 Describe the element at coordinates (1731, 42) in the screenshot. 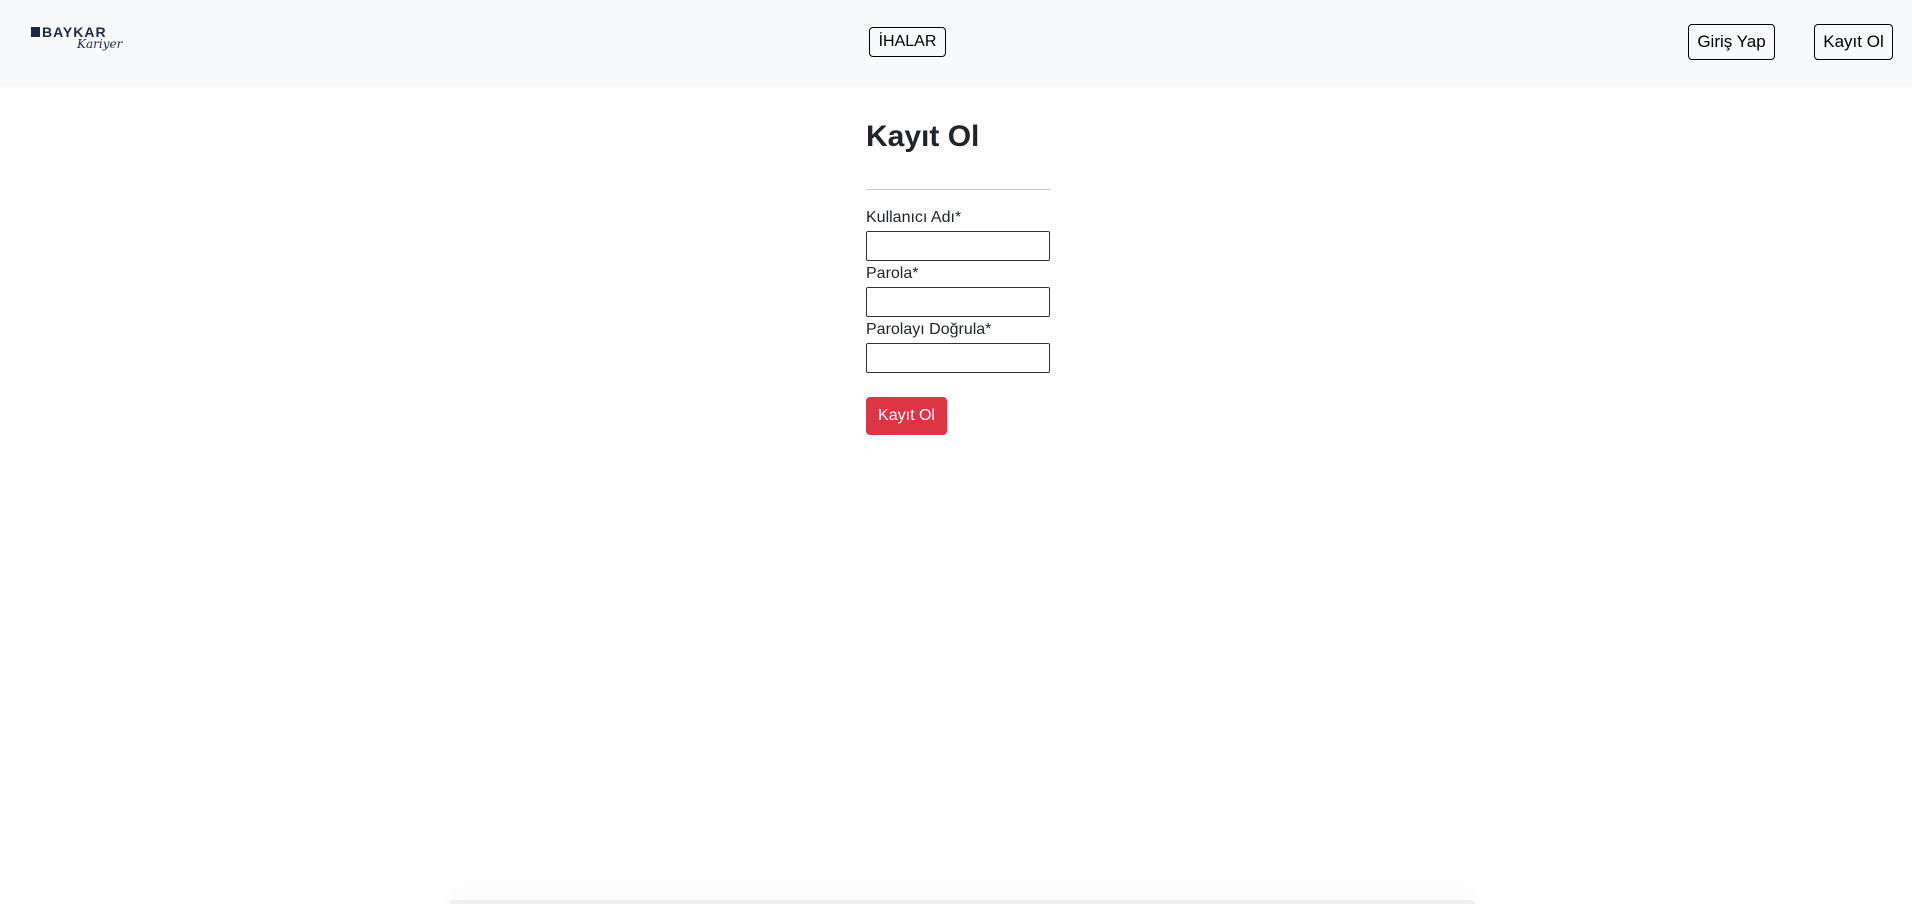

I see `login-nav-button: Giriş Yap` at that location.